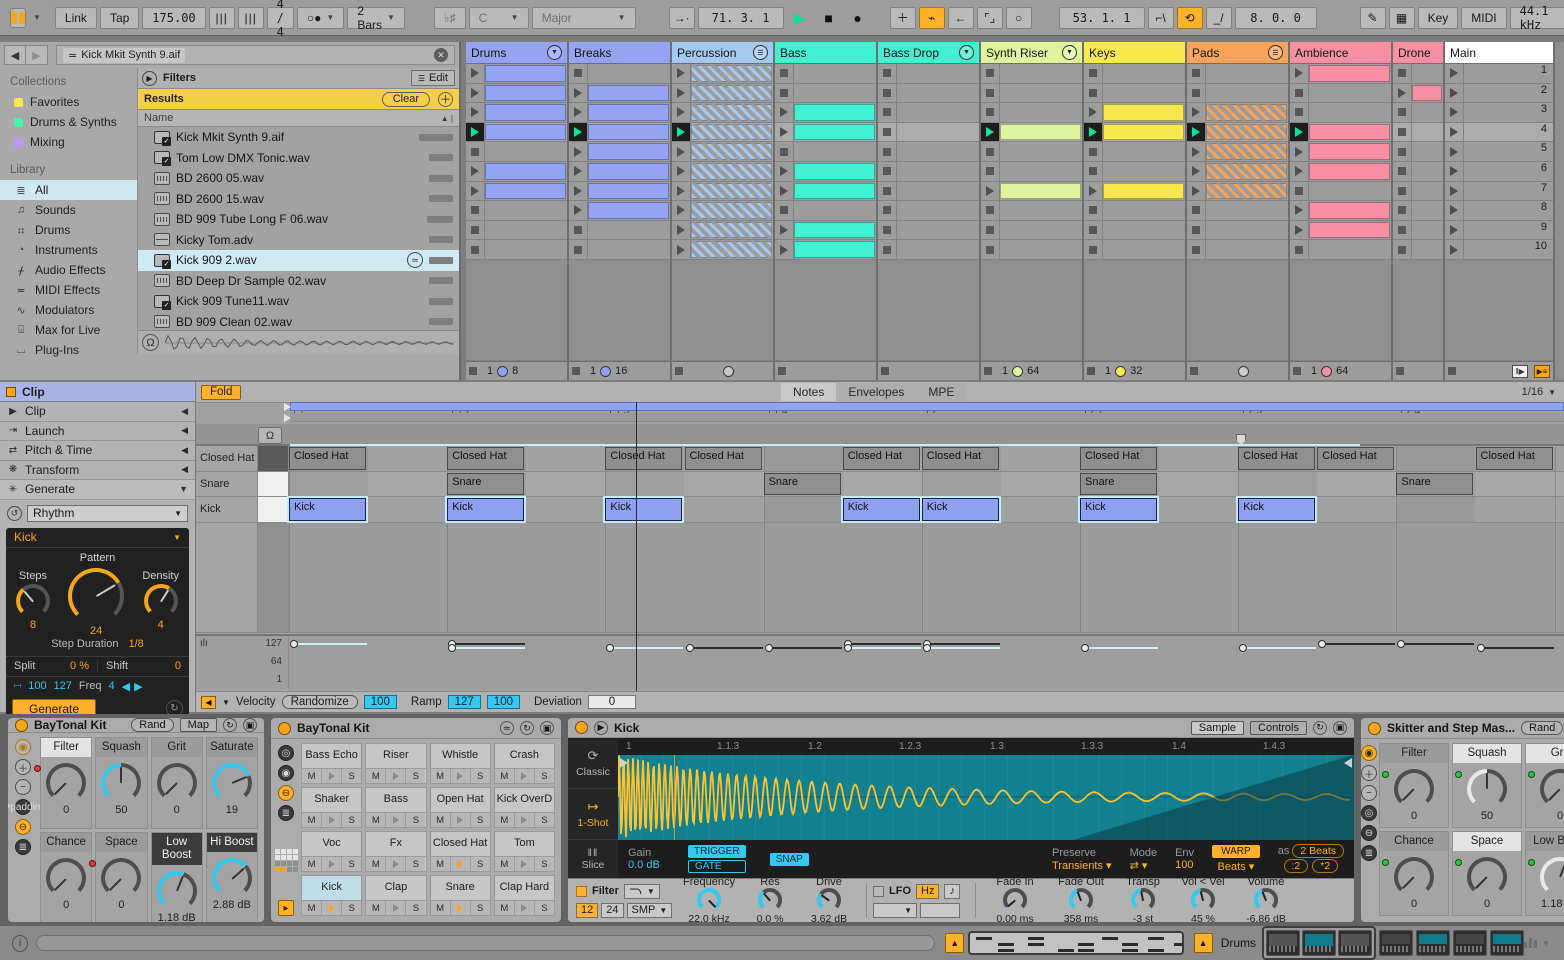 Image resolution: width=1564 pixels, height=960 pixels. I want to click on lfo-rate-box, so click(940, 910).